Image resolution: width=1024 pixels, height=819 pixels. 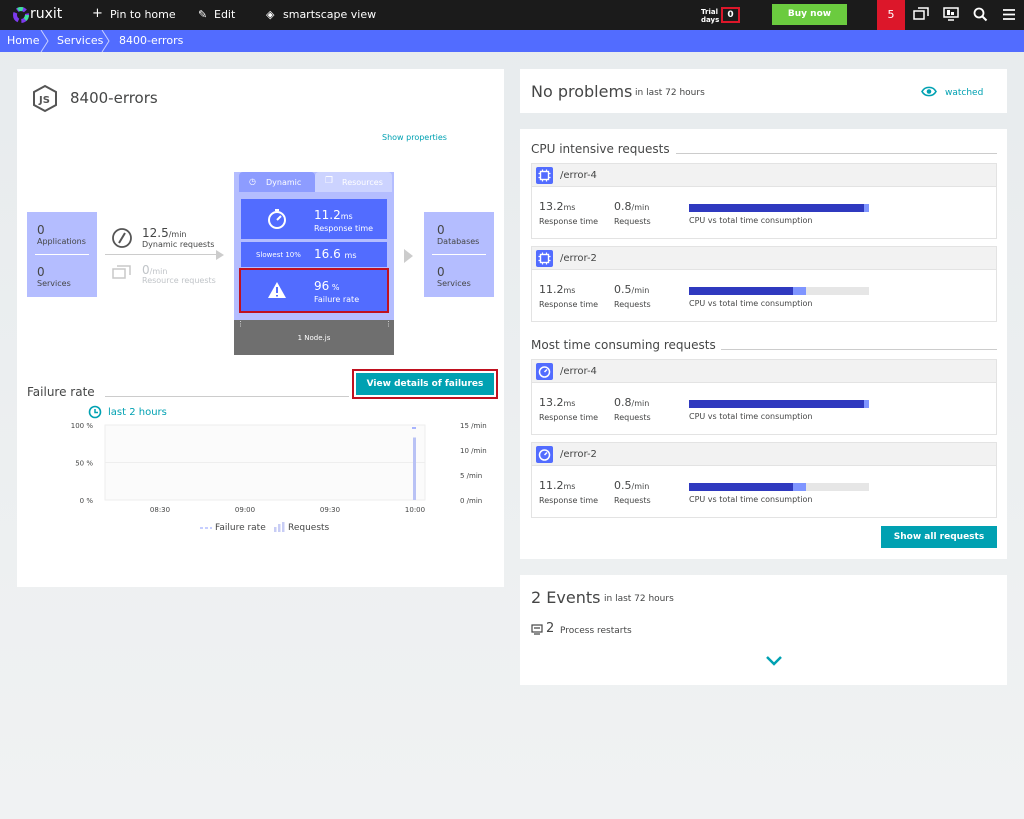 I want to click on x-tick-label: 09:00, so click(x=245, y=510).